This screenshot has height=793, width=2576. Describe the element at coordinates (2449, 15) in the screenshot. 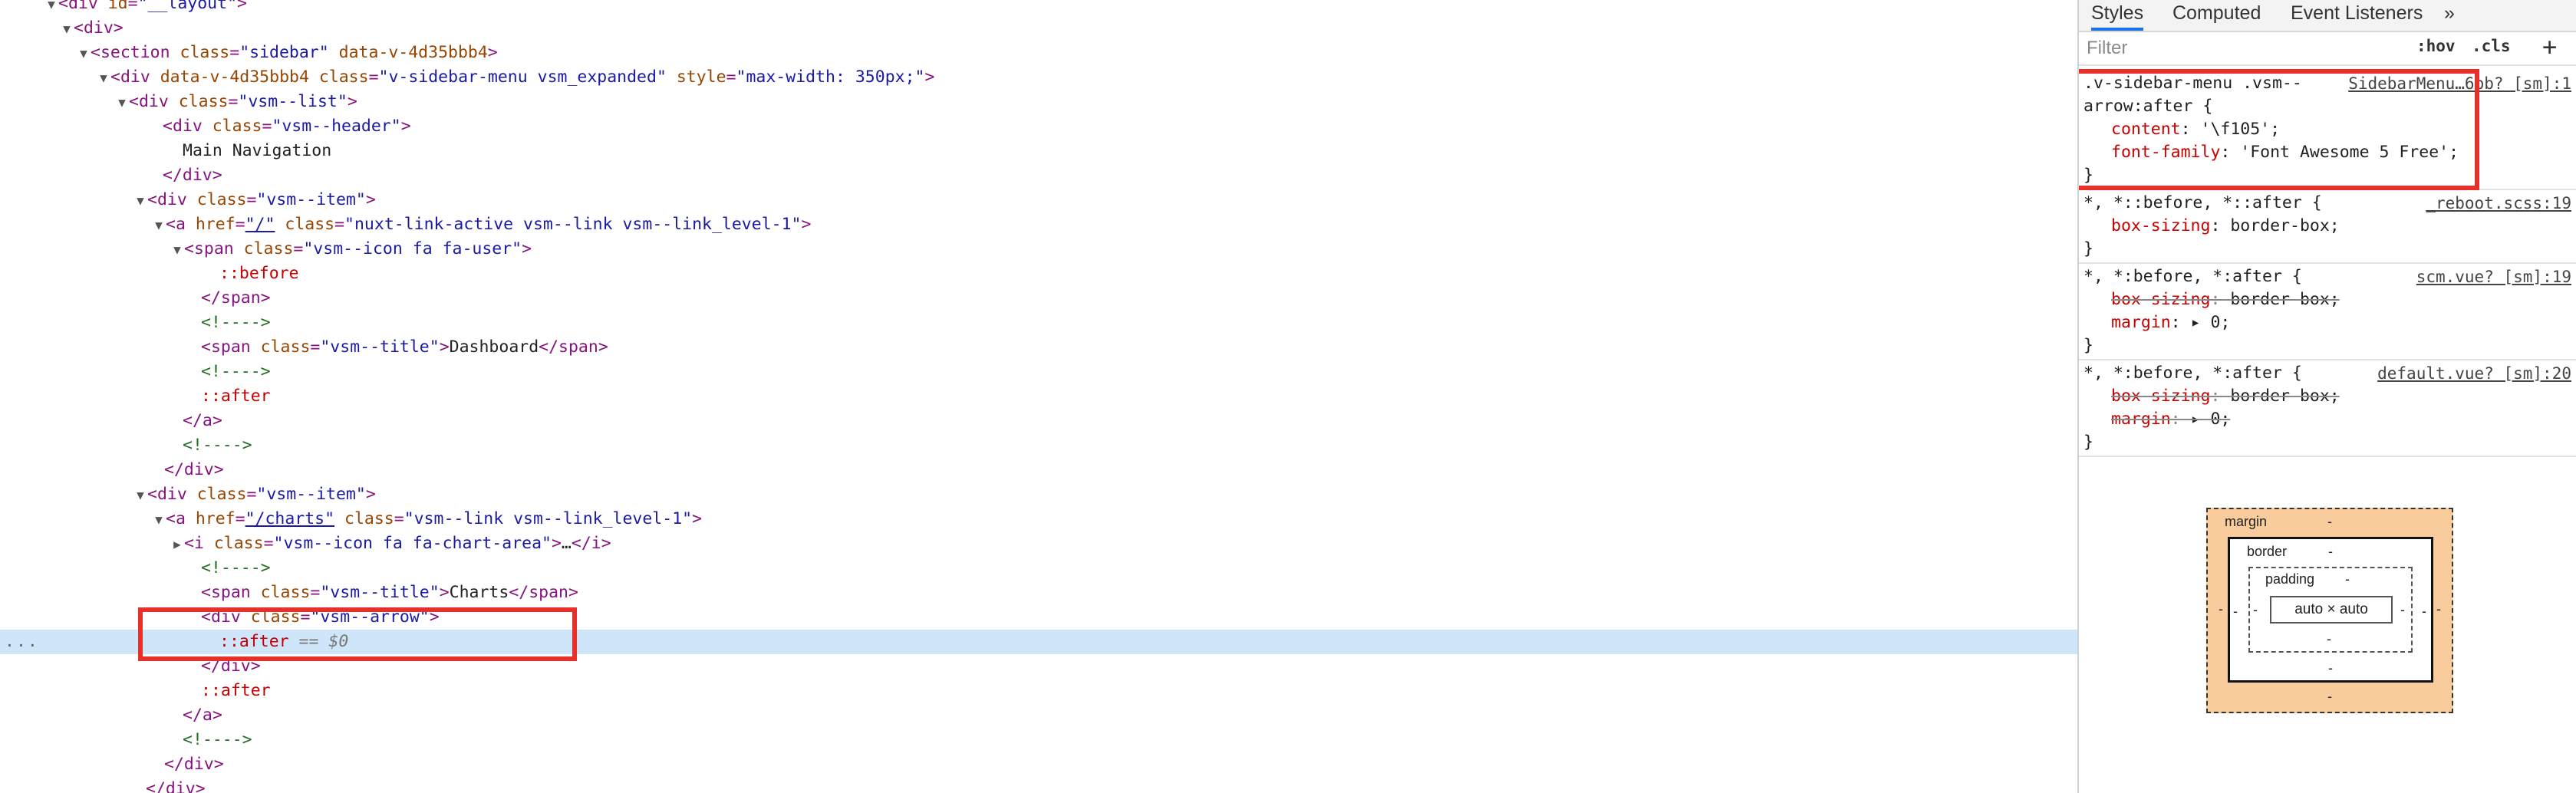

I see `more-tabs-icon: »` at that location.